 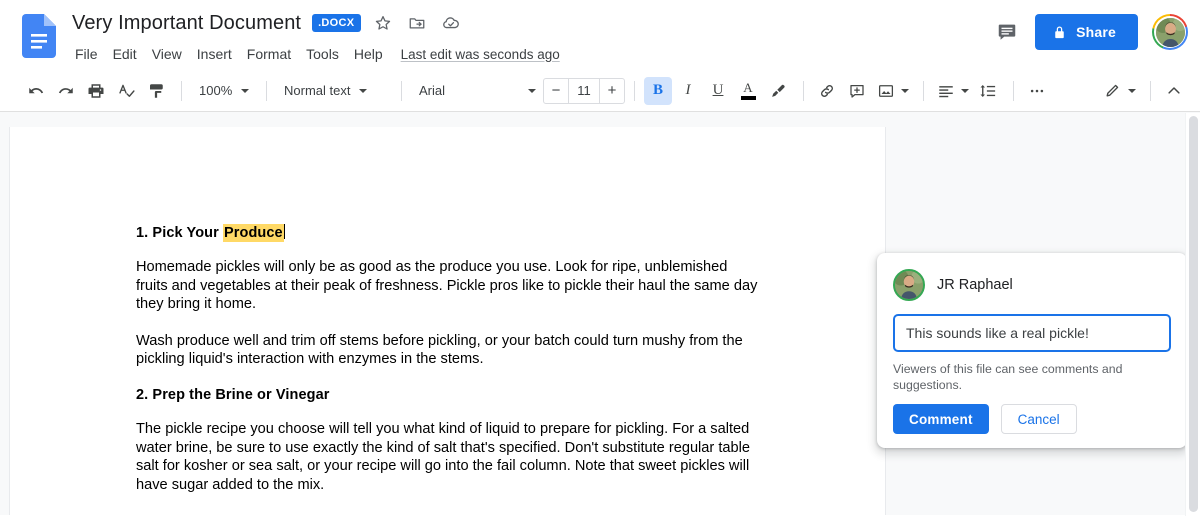 I want to click on italic-label: I, so click(x=688, y=90).